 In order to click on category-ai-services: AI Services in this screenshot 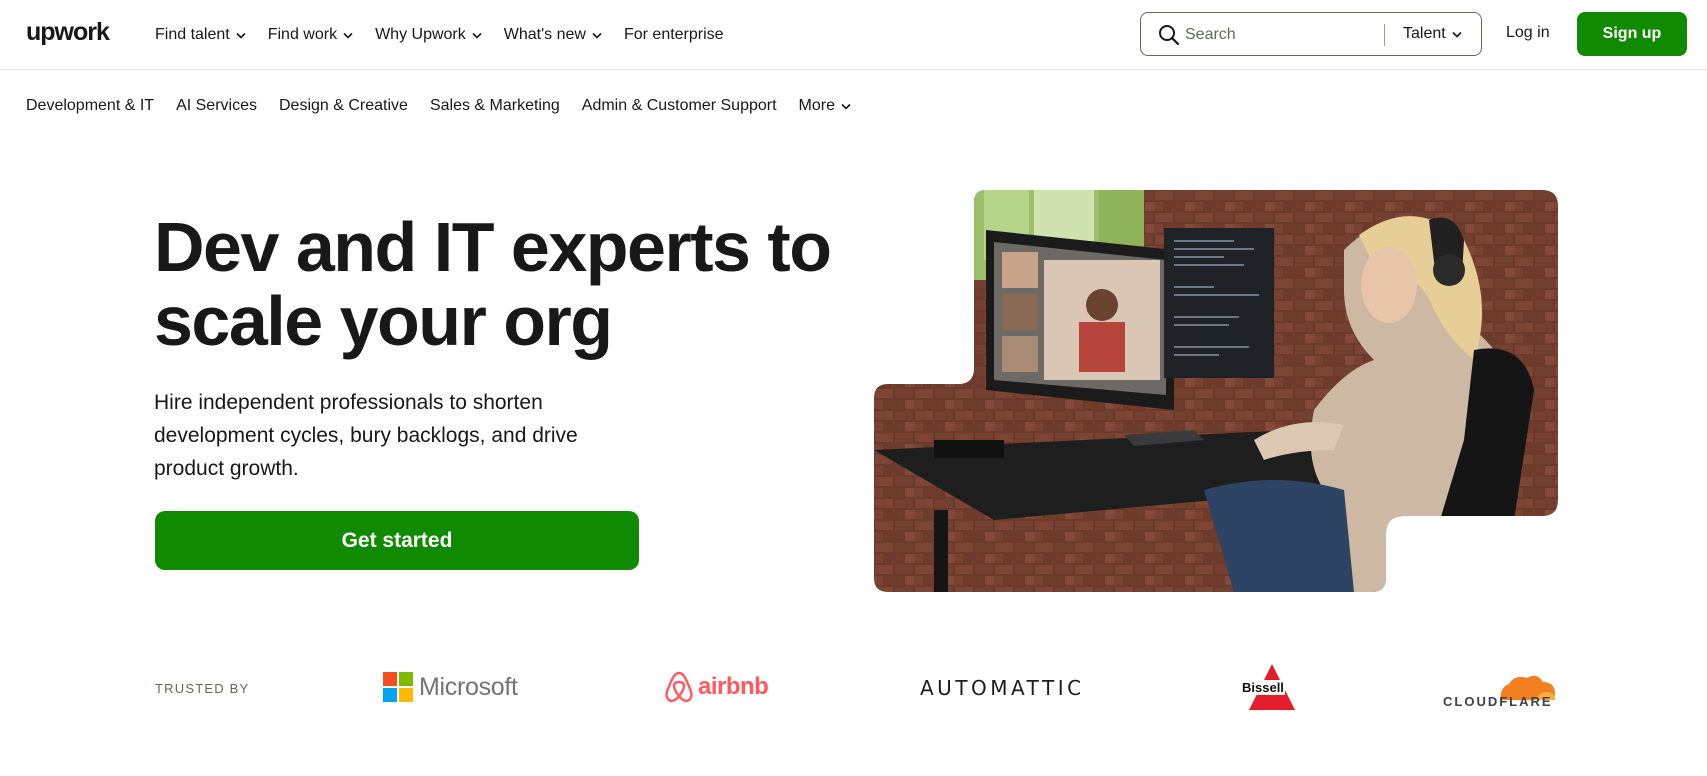, I will do `click(216, 106)`.